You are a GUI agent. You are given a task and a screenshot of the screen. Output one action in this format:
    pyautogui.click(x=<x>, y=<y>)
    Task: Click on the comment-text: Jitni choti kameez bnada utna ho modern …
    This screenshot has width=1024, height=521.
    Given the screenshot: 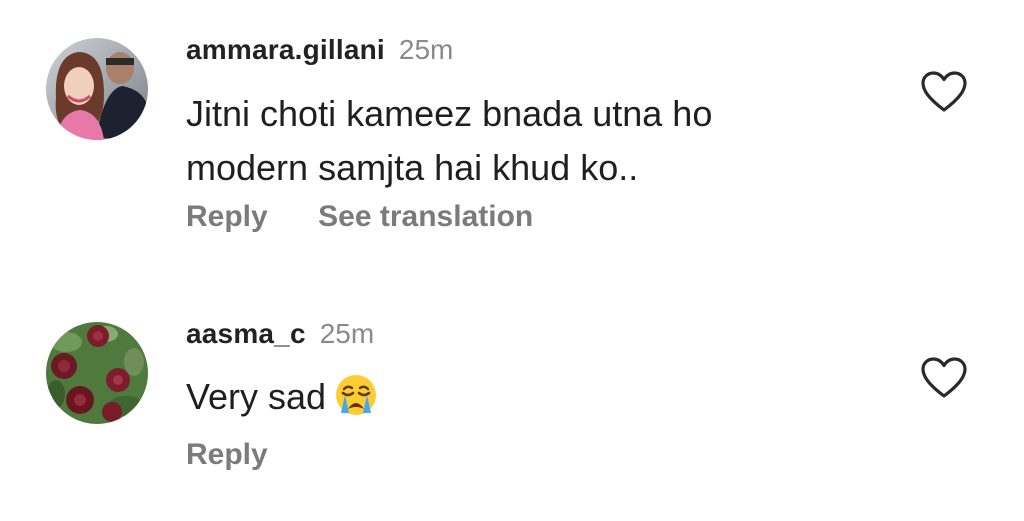 What is the action you would take?
    pyautogui.click(x=526, y=141)
    